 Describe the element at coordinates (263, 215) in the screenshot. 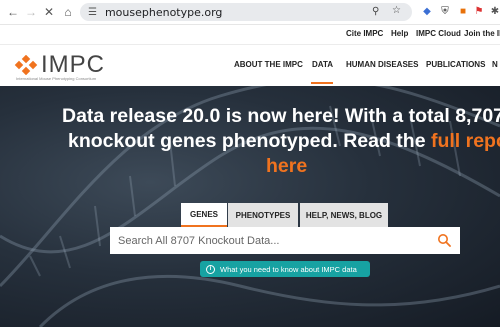

I see `tab-phenotypes: PHENOTYPES` at that location.